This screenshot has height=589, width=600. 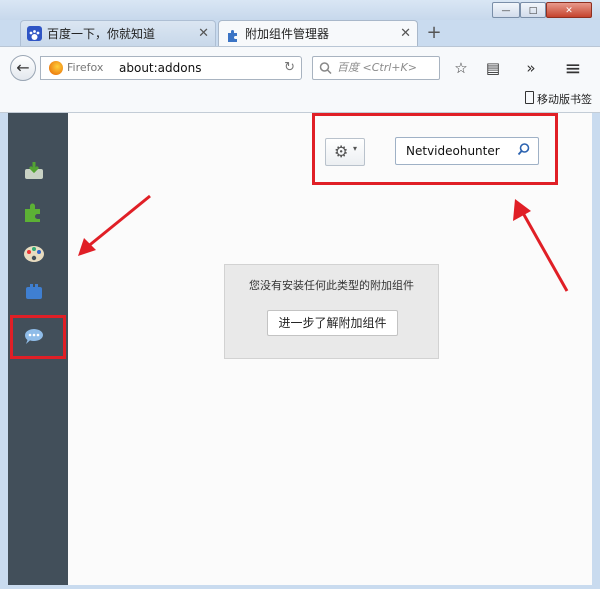 What do you see at coordinates (434, 33) in the screenshot?
I see `new-tab-button: +` at bounding box center [434, 33].